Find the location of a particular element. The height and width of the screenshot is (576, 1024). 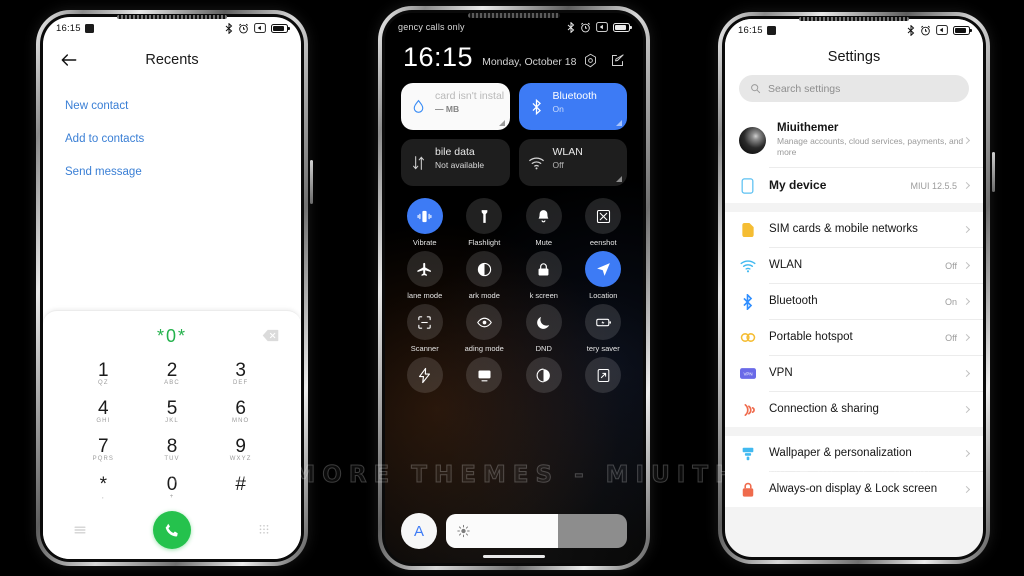

tile-wlan: WLAN Off is located at coordinates (572, 162).